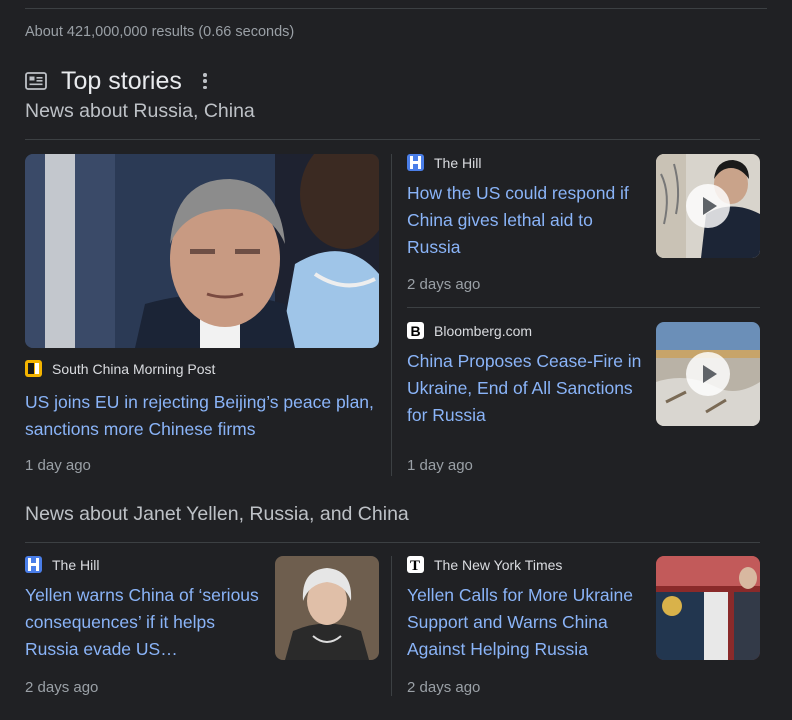  Describe the element at coordinates (134, 368) in the screenshot. I see `source-name: South China Morning Post` at that location.